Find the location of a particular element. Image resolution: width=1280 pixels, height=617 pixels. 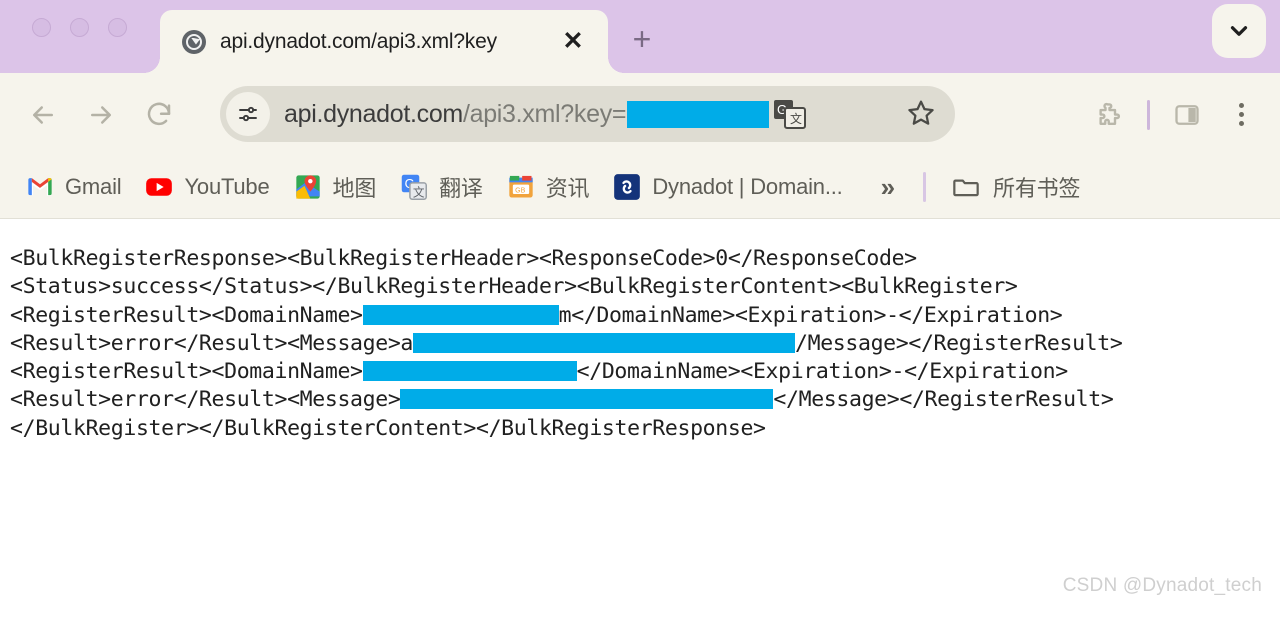

bookmark-item-gmail: Gmail is located at coordinates (73, 187).